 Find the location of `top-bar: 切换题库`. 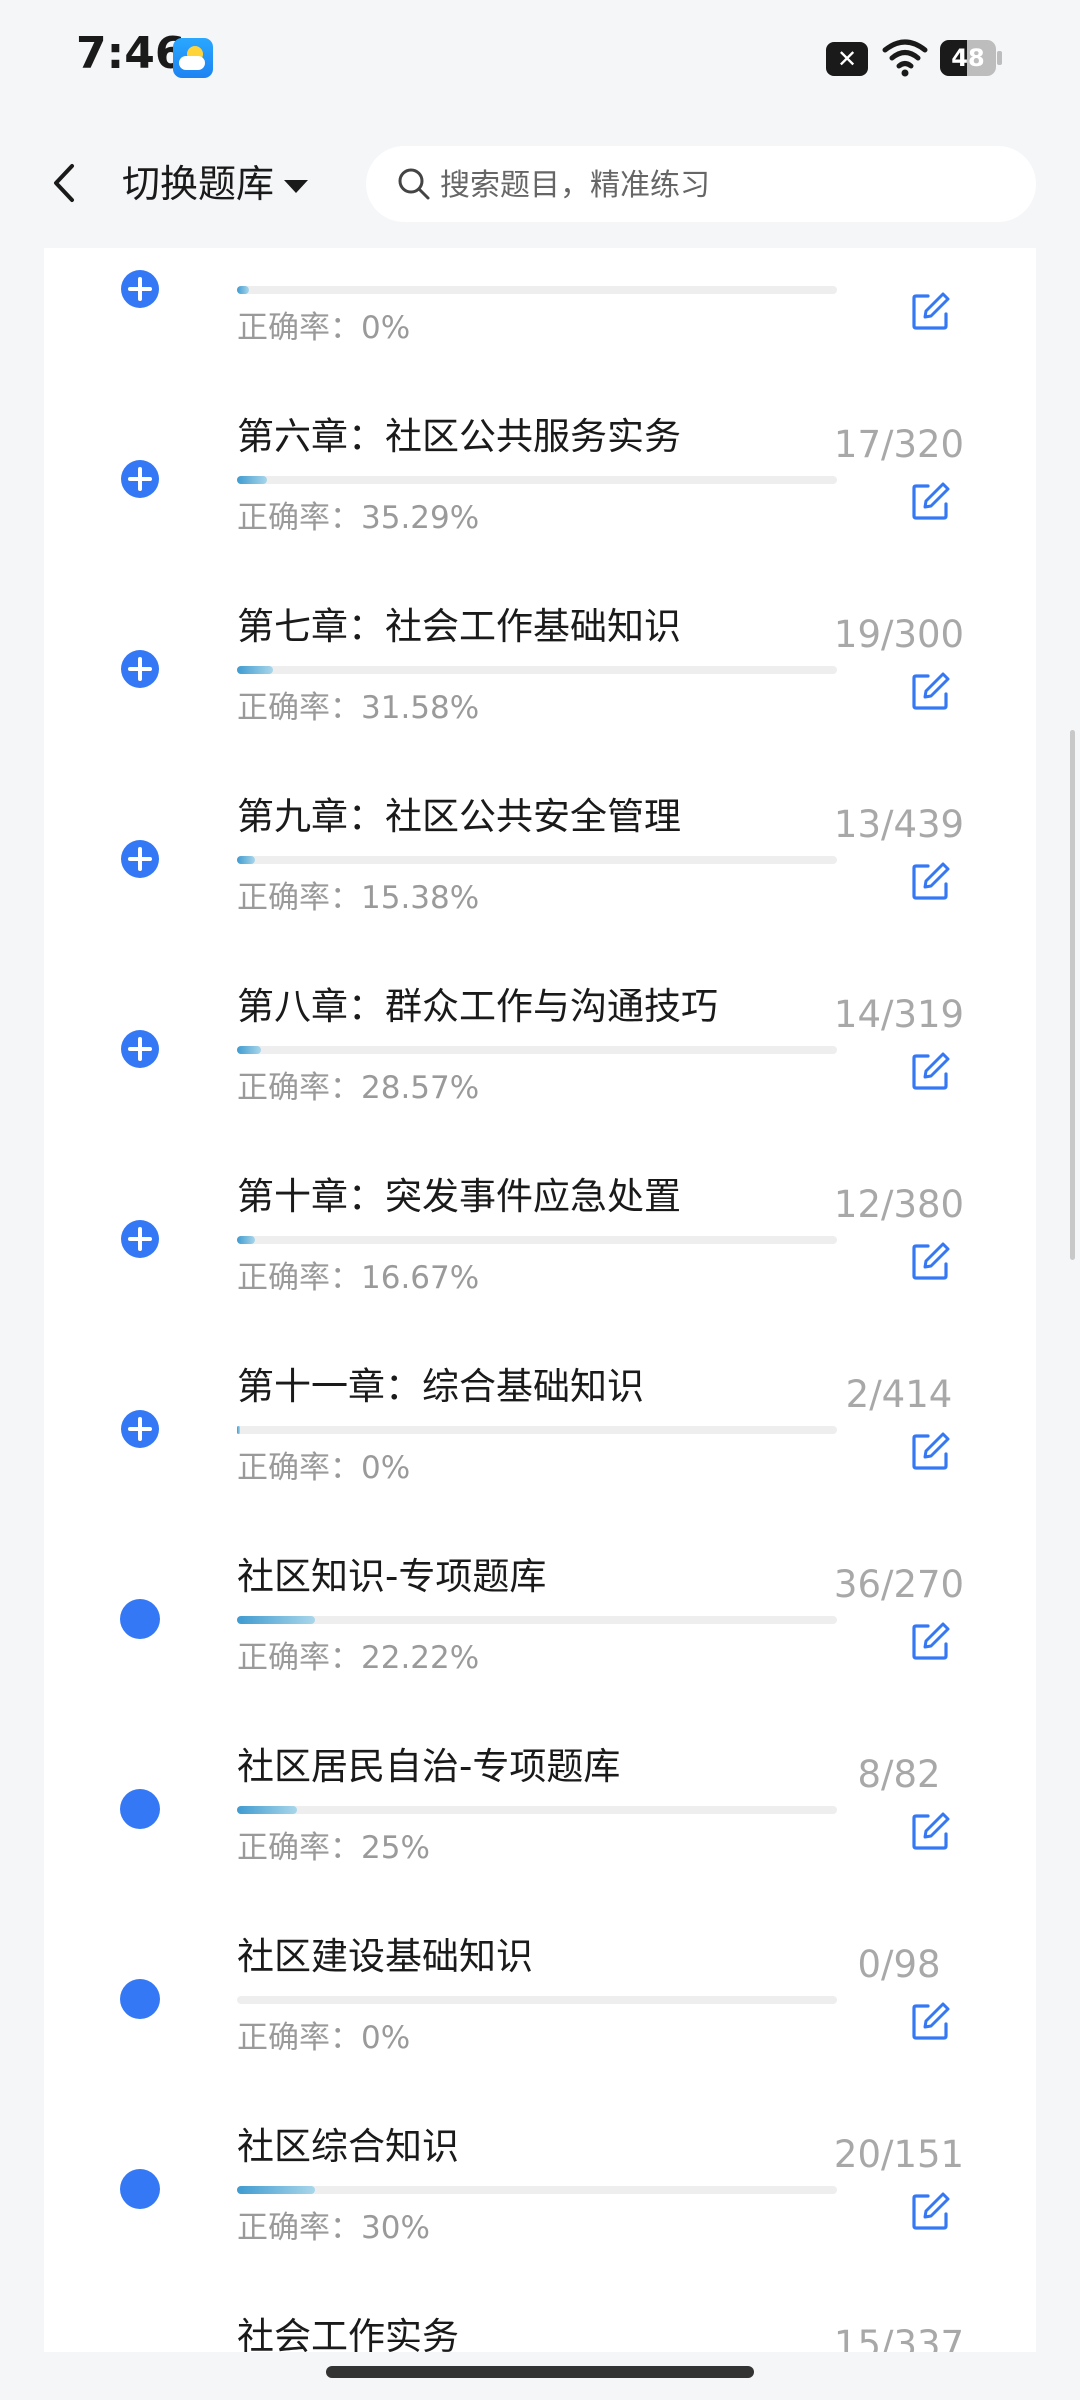

top-bar: 切换题库 is located at coordinates (540, 183).